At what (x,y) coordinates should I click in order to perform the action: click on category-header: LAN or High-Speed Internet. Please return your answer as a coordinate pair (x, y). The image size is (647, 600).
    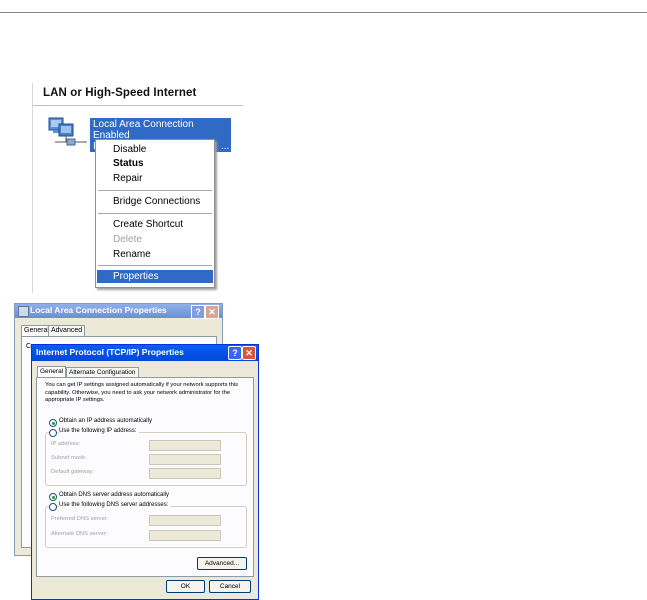
    Looking at the image, I should click on (138, 94).